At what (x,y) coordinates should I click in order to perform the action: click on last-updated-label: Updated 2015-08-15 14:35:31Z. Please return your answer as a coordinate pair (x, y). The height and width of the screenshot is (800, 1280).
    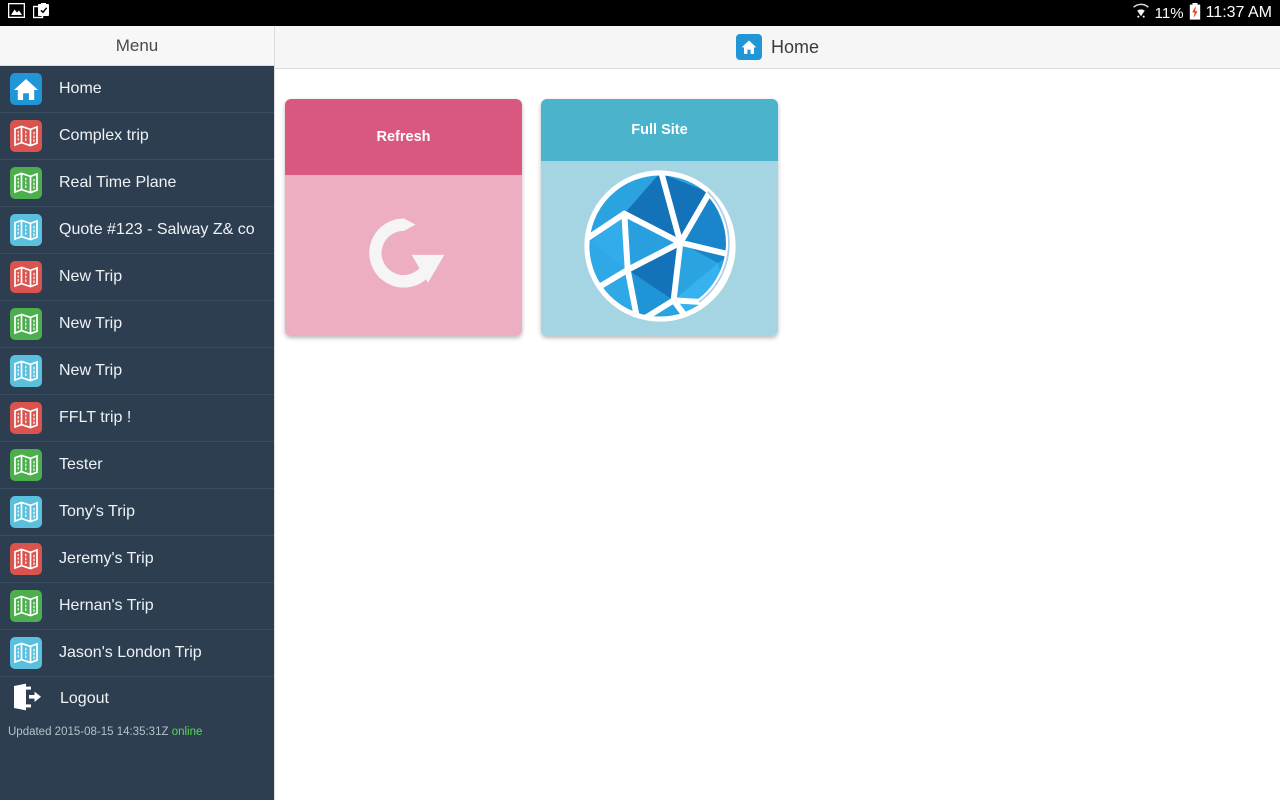
    Looking at the image, I should click on (88, 732).